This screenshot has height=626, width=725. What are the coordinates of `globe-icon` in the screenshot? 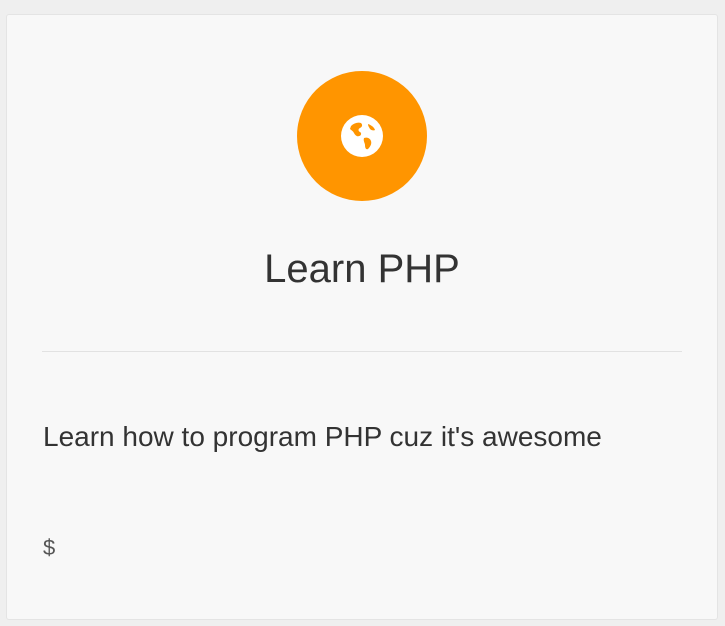 It's located at (362, 136).